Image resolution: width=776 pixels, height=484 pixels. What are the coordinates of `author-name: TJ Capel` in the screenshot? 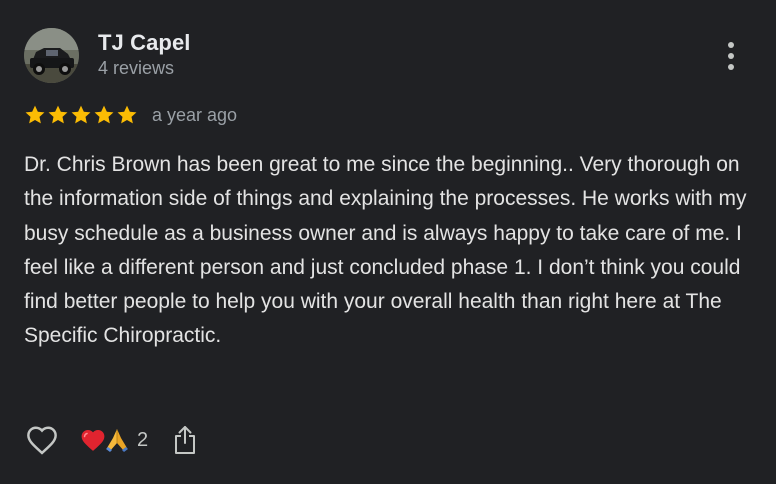 It's located at (144, 43).